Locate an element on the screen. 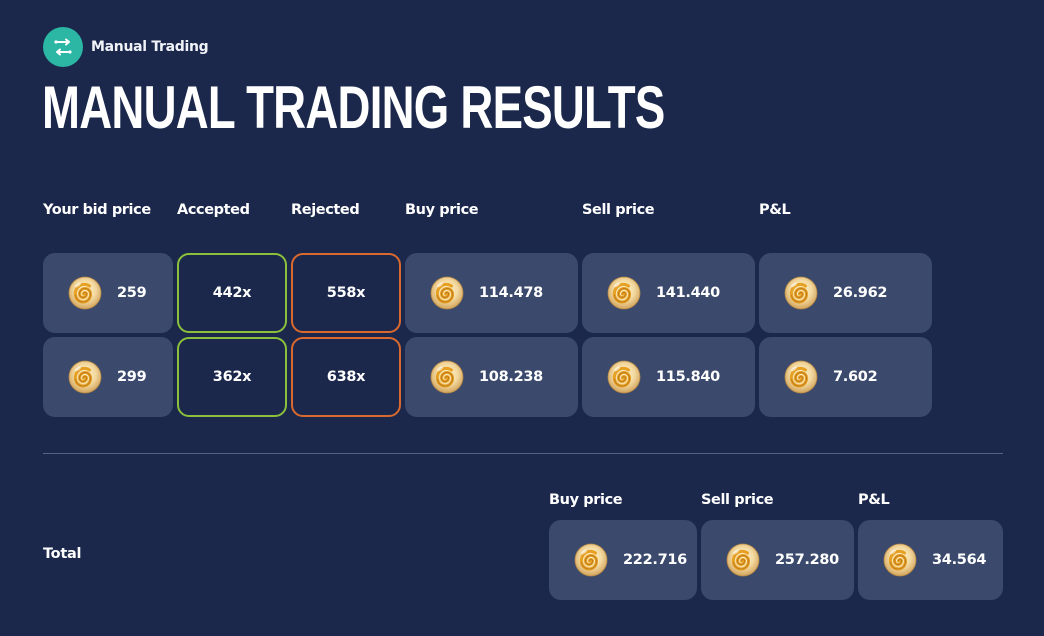 The image size is (1044, 636). accepted-value: 442x is located at coordinates (232, 293).